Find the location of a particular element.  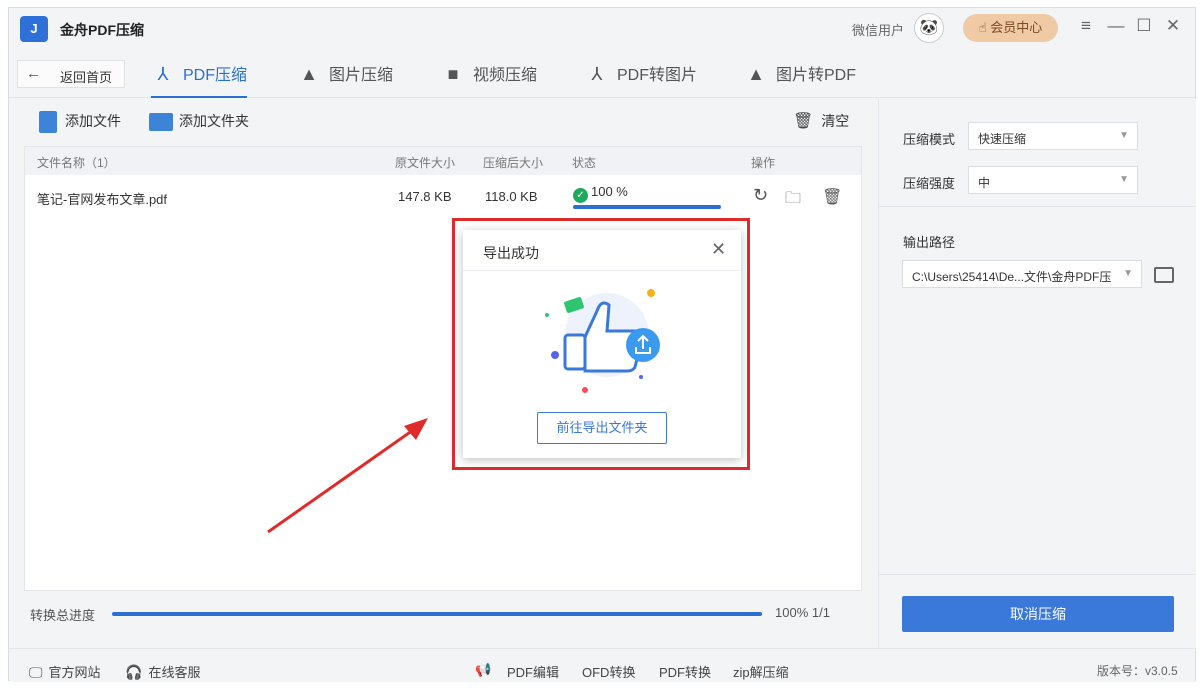

output-path-select: C:\Users\25414\De...文件\金舟PDF压 ▼ is located at coordinates (1022, 274).